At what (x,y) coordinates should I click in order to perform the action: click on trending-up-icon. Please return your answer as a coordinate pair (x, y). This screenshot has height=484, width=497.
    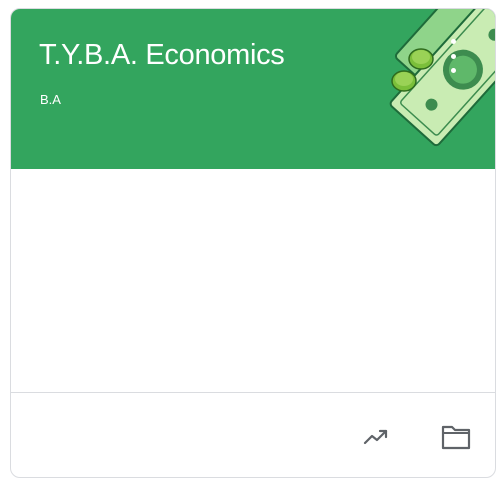
    Looking at the image, I should click on (376, 437).